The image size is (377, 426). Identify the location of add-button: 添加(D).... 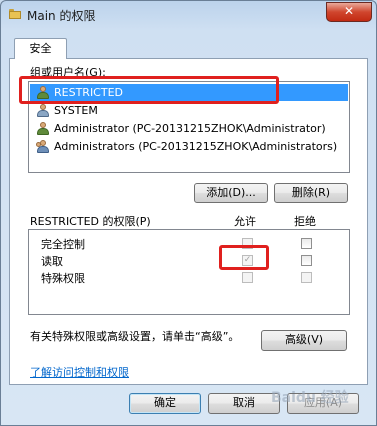
(231, 193).